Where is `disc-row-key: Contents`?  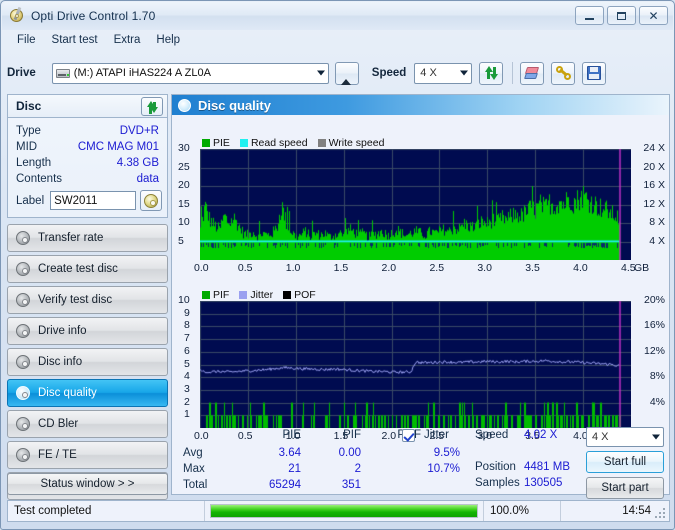
disc-row-key: Contents is located at coordinates (39, 179).